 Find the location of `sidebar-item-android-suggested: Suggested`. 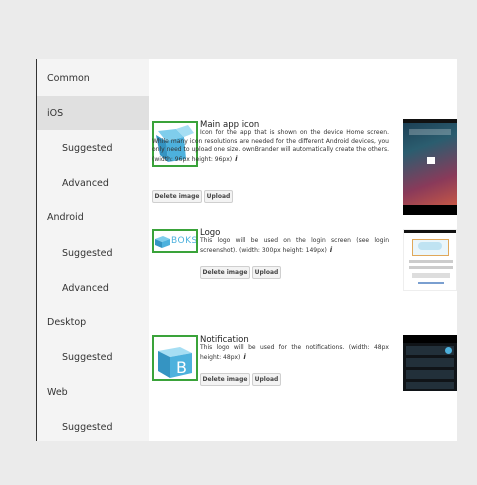

sidebar-item-android-suggested: Suggested is located at coordinates (93, 253).